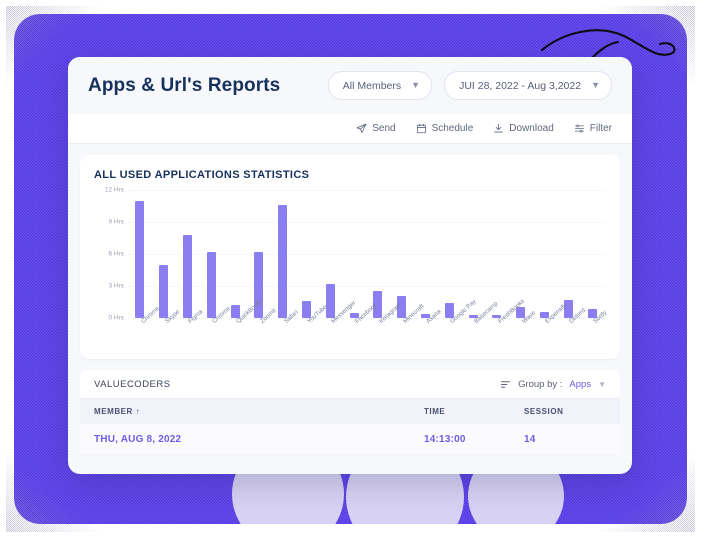 The image size is (701, 550). I want to click on schedule-button: Schedule, so click(445, 128).